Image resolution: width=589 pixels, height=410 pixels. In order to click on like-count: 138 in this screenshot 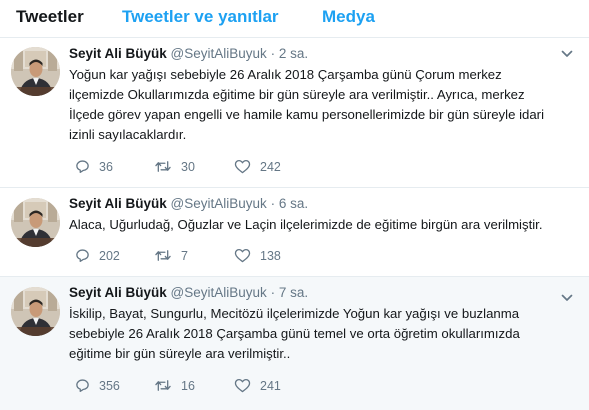, I will do `click(270, 255)`.